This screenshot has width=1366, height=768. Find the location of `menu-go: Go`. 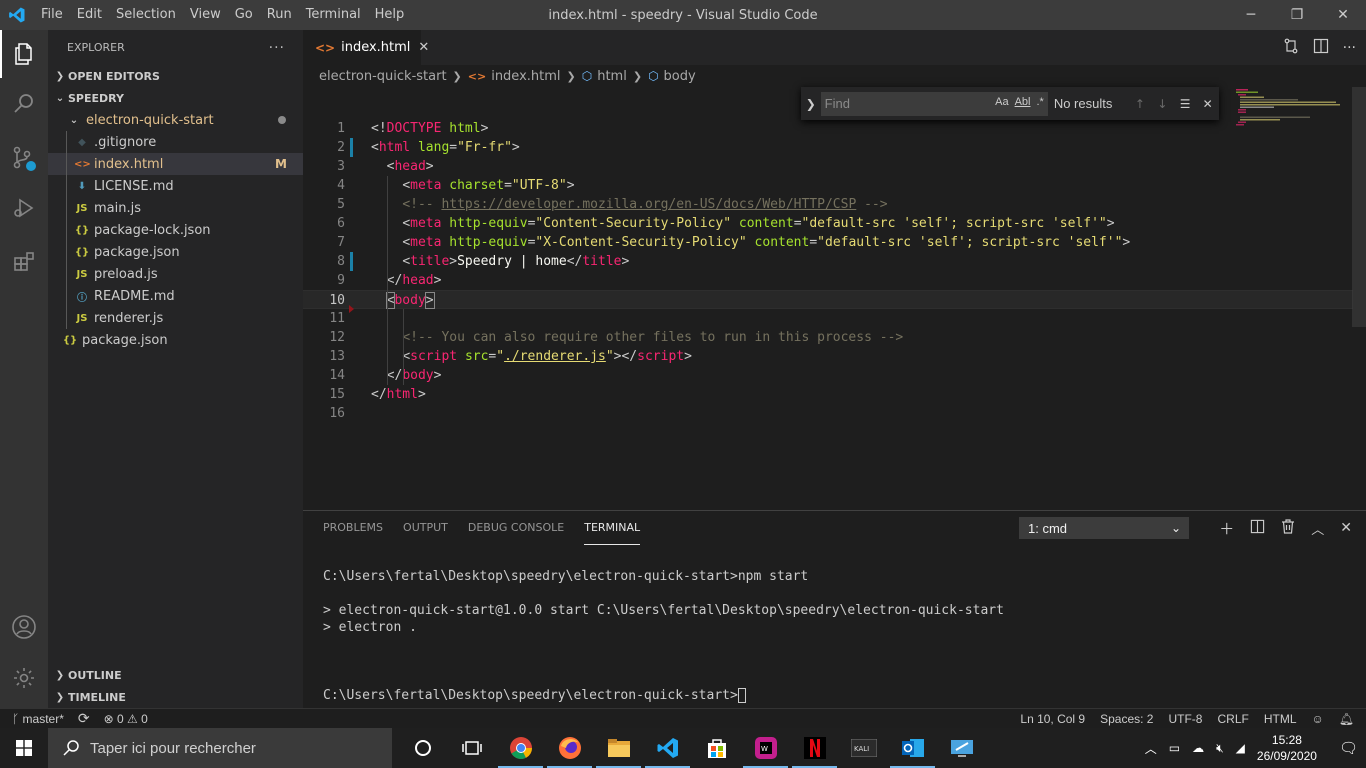

menu-go: Go is located at coordinates (244, 15).